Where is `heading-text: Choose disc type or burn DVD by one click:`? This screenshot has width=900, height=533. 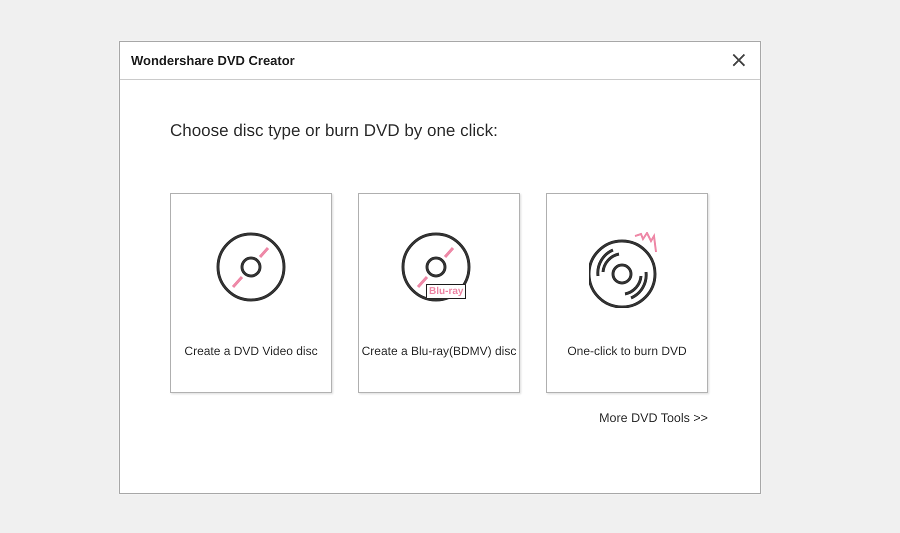
heading-text: Choose disc type or burn DVD by one click: is located at coordinates (334, 131).